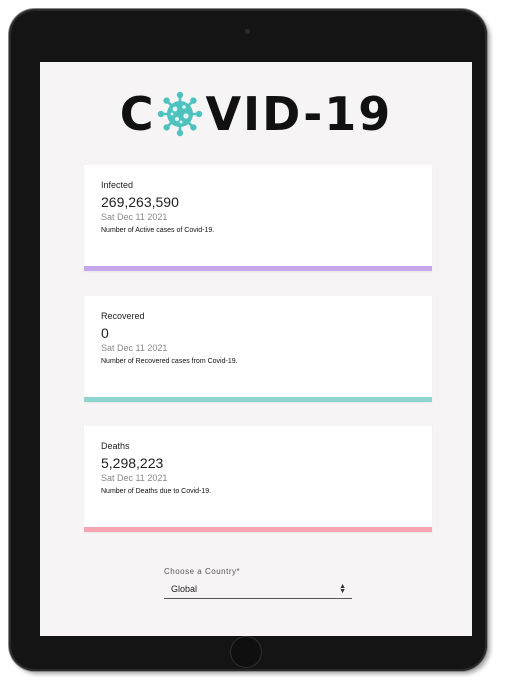  I want to click on card-value: 0, so click(105, 333).